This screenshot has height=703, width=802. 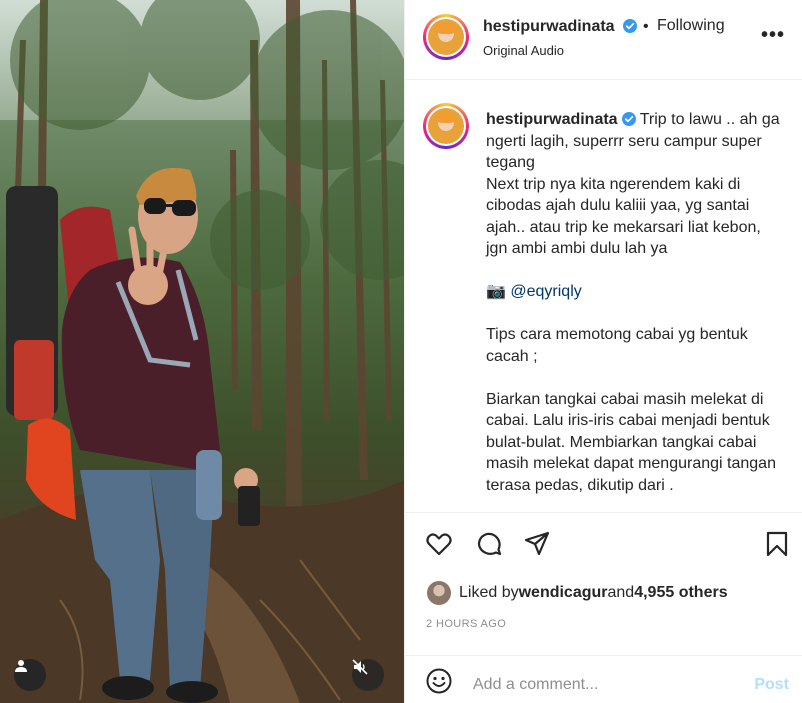 I want to click on audio-link: Original Audio, so click(x=523, y=50).